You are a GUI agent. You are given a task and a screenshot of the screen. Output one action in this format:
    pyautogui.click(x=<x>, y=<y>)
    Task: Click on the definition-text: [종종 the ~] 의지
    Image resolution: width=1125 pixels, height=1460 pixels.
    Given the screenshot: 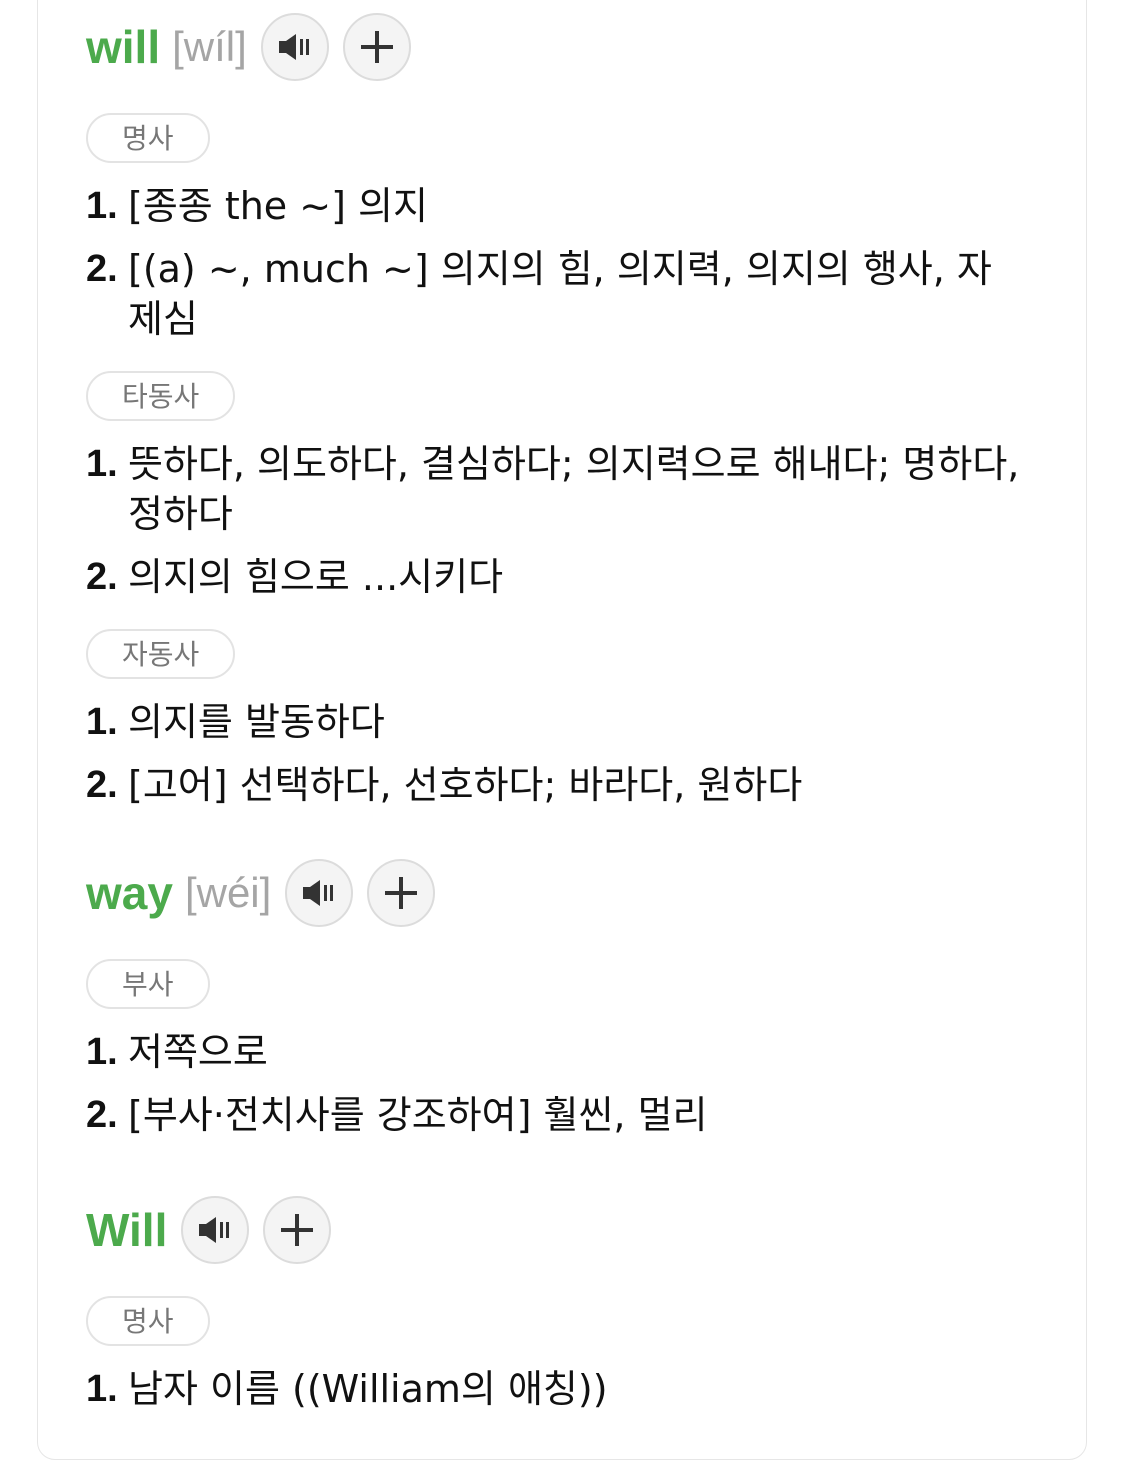 What is the action you would take?
    pyautogui.click(x=278, y=206)
    